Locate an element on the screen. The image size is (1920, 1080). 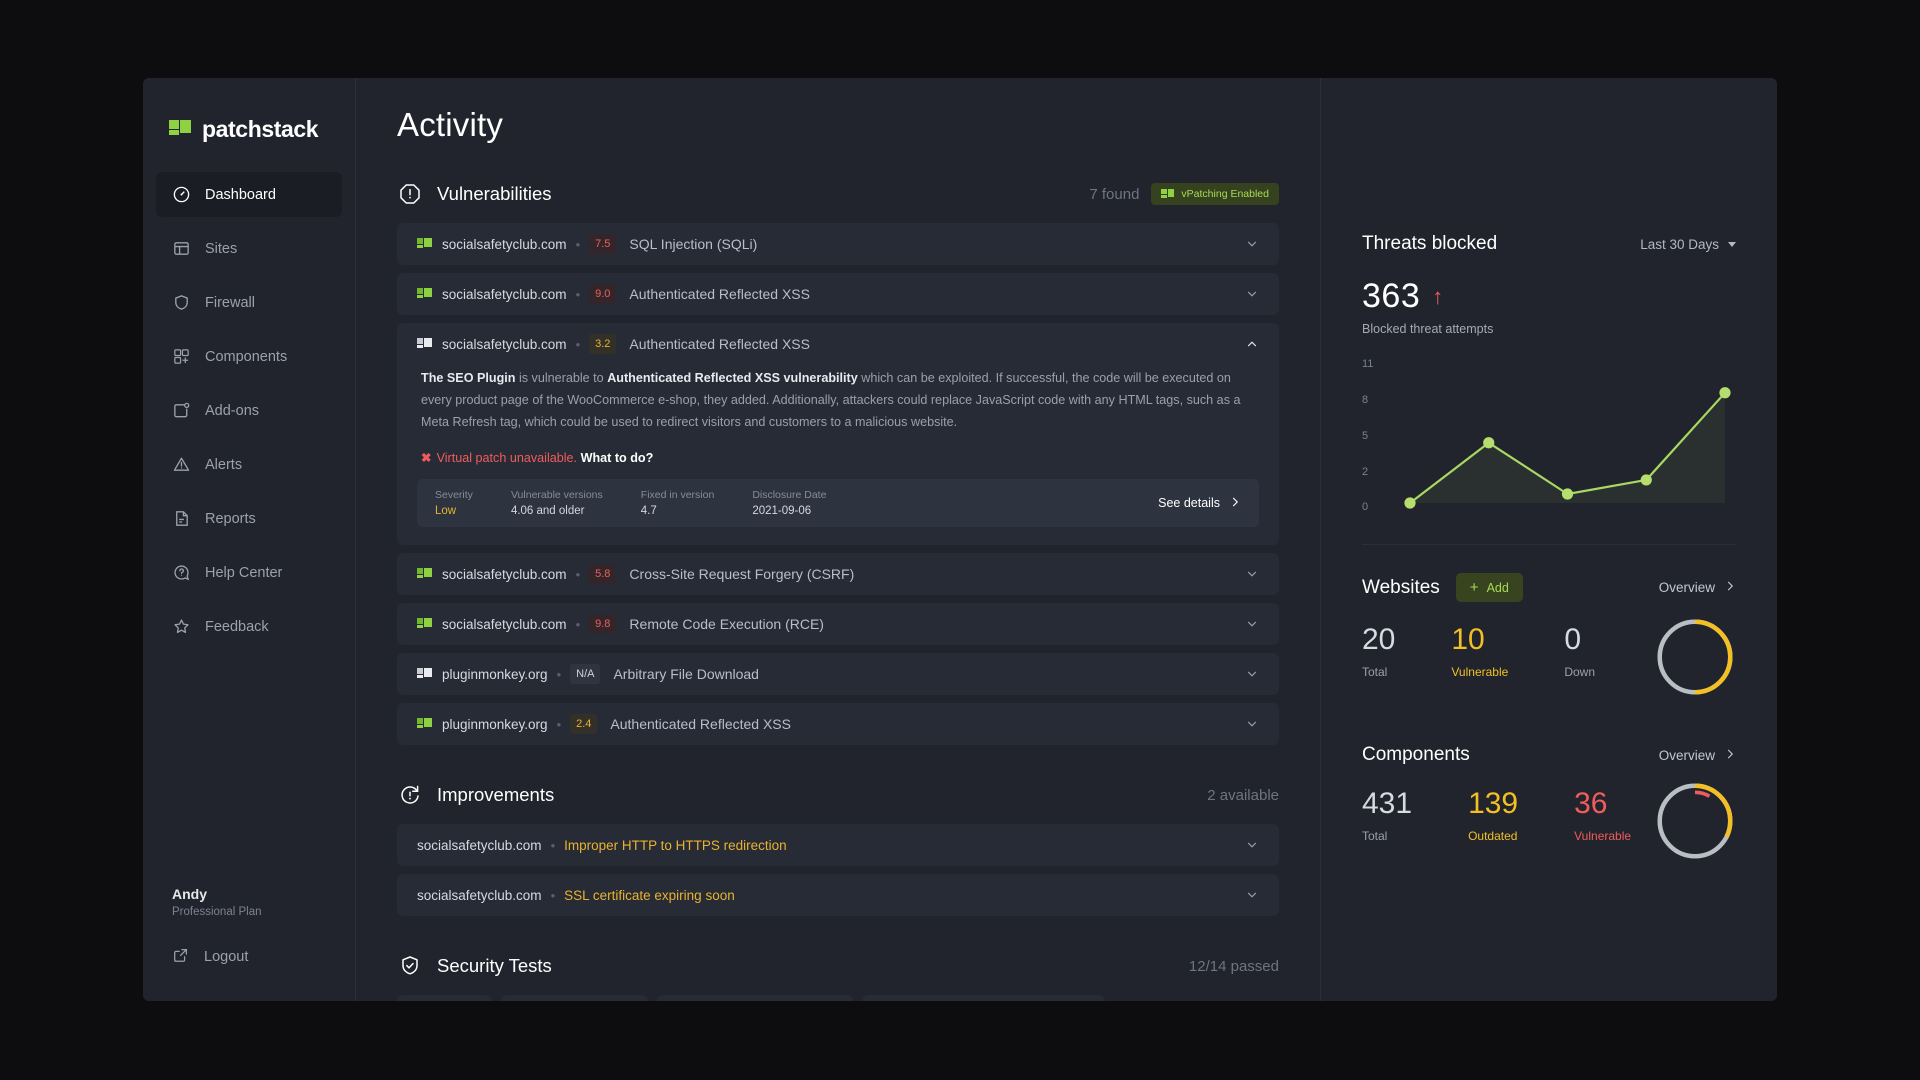
websites-overview-link: Overview is located at coordinates (1697, 587).